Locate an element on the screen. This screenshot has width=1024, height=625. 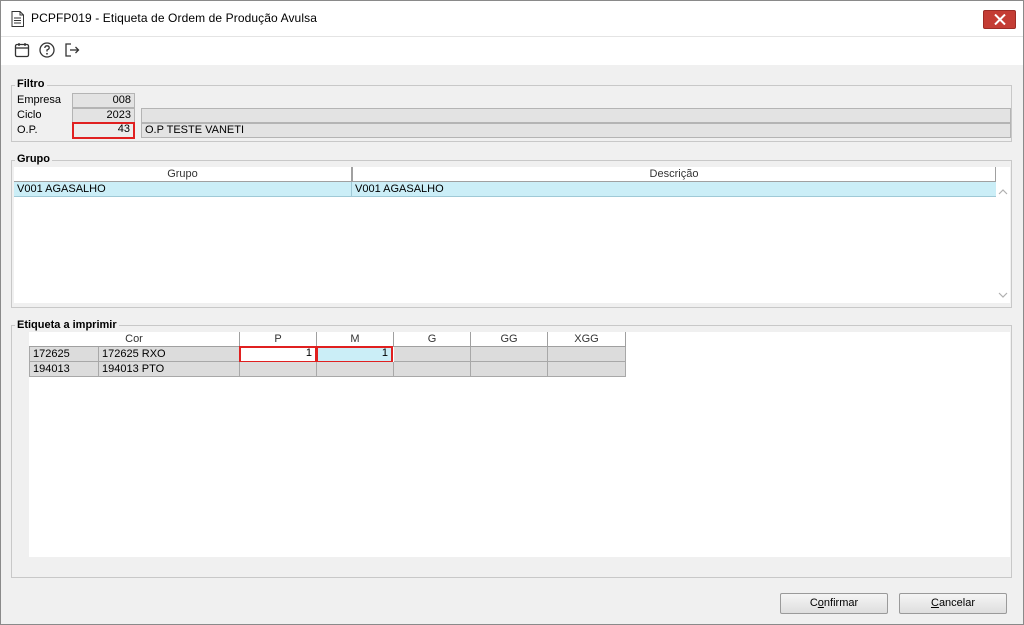
row1-size-m-input: 1 is located at coordinates (355, 354).